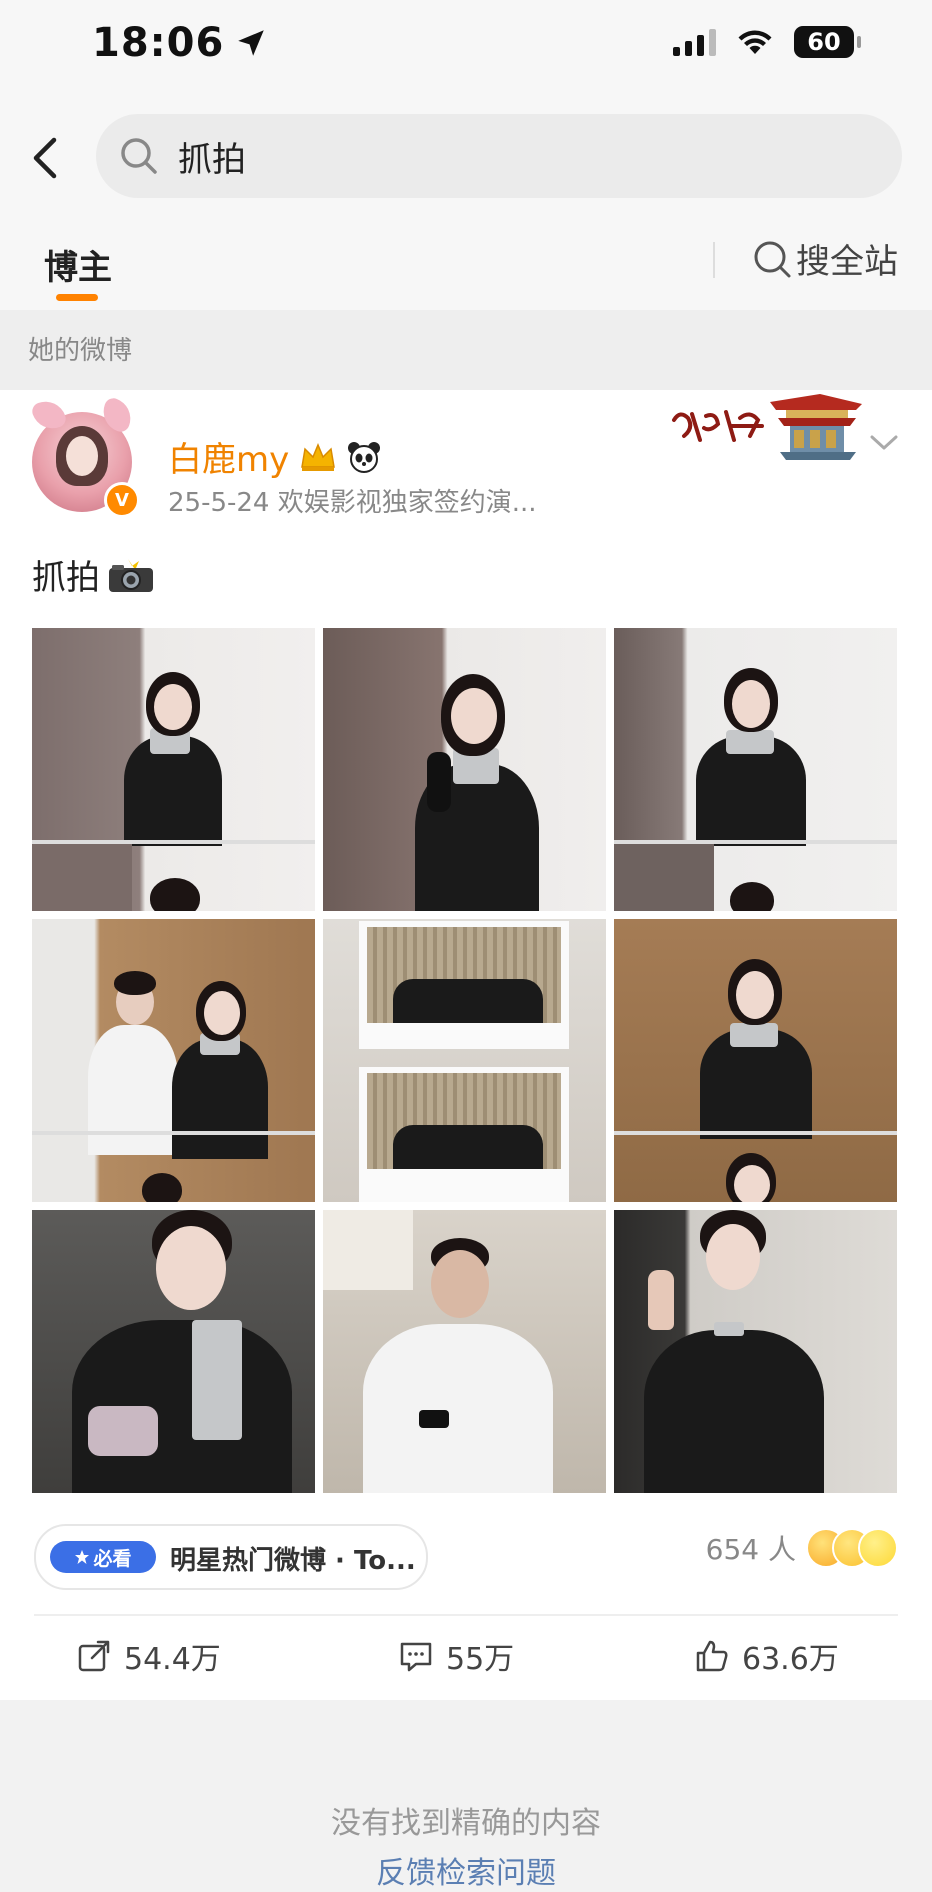 The height and width of the screenshot is (1892, 932). What do you see at coordinates (714, 260) in the screenshot?
I see `tab-divider` at bounding box center [714, 260].